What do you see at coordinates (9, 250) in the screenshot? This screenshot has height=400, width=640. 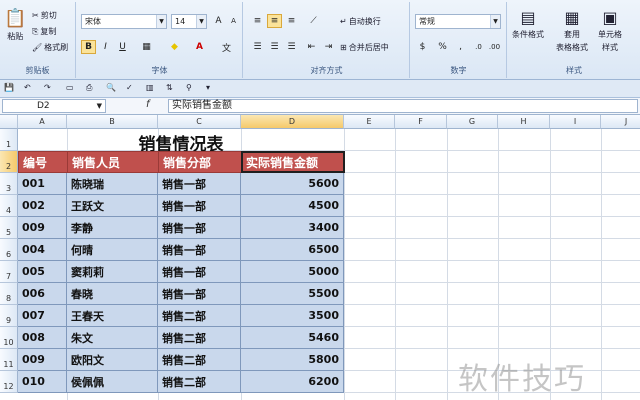 I see `row-header-6: 6` at bounding box center [9, 250].